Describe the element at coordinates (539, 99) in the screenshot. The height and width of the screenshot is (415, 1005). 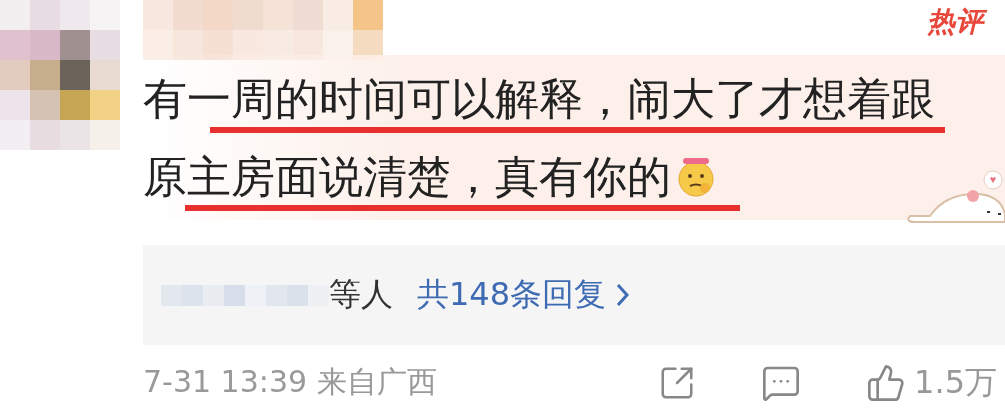
I see `comment-text: 有一周的时间可以解释，闹大了才想着跟` at that location.